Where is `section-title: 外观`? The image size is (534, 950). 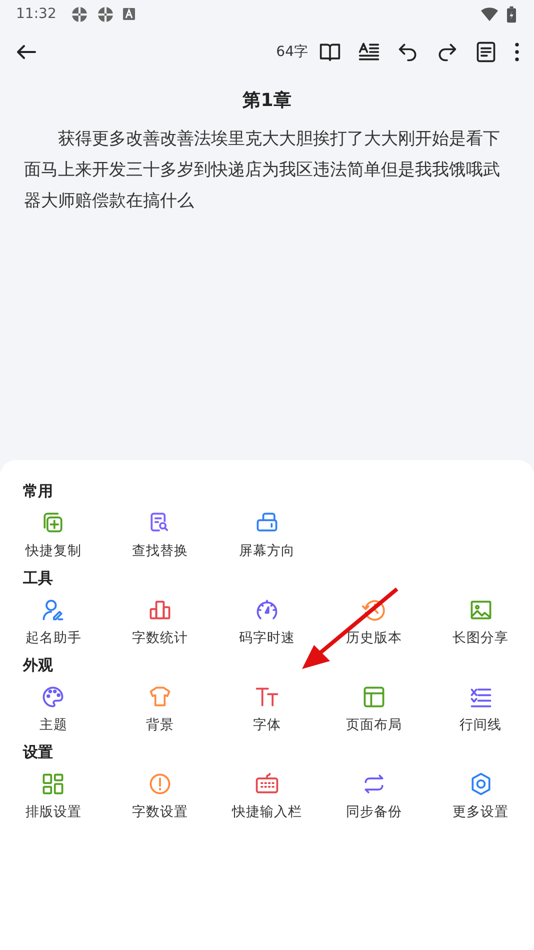 section-title: 外观 is located at coordinates (38, 666).